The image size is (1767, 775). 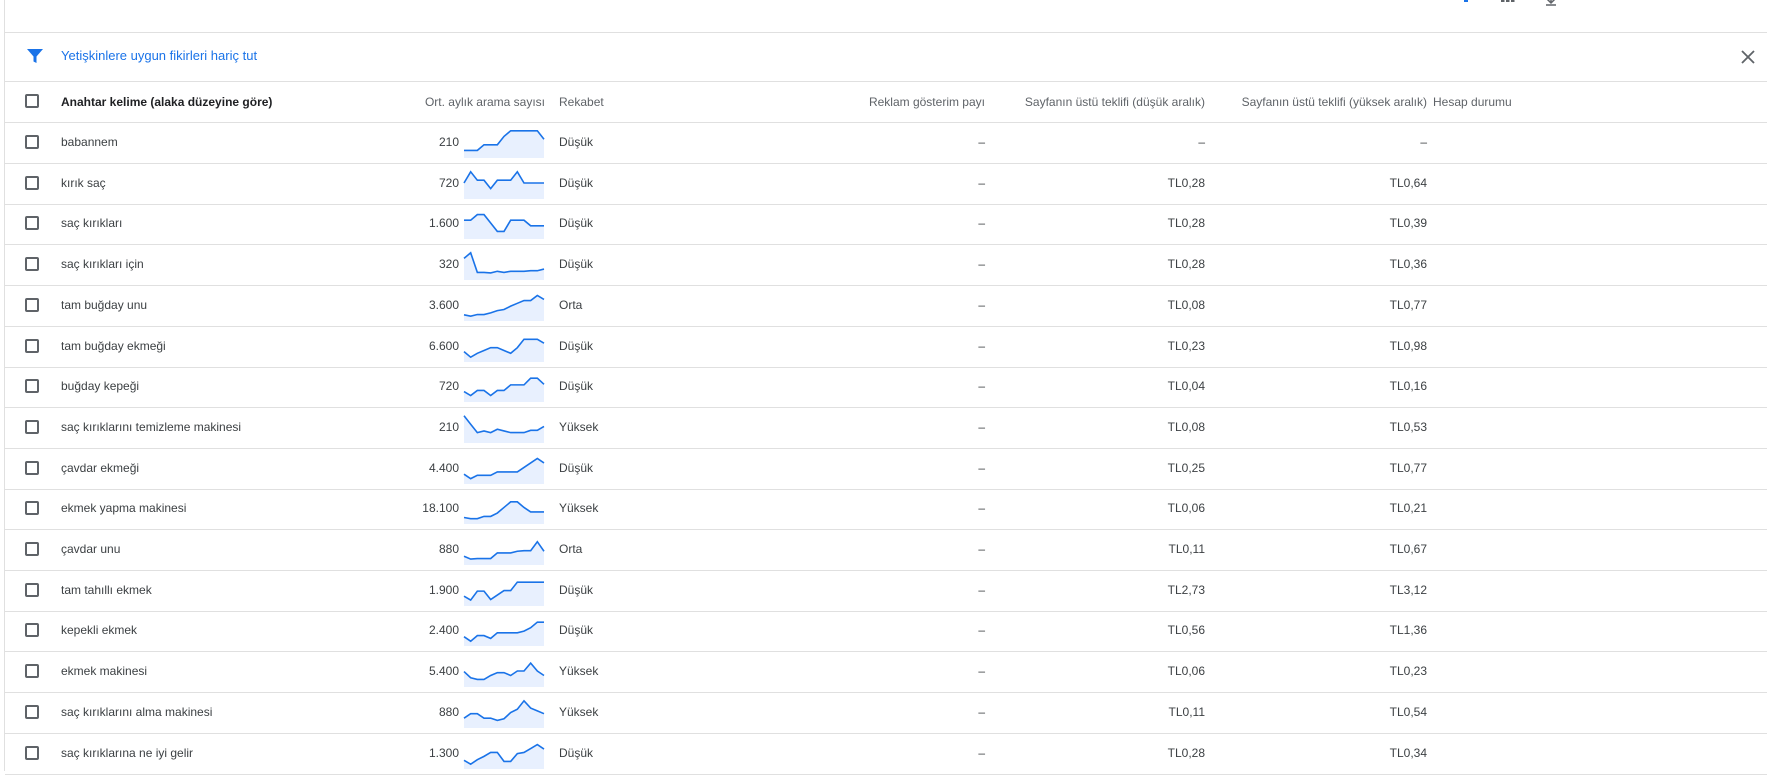 What do you see at coordinates (443, 345) in the screenshot?
I see `avg-searches-cell: 6.600` at bounding box center [443, 345].